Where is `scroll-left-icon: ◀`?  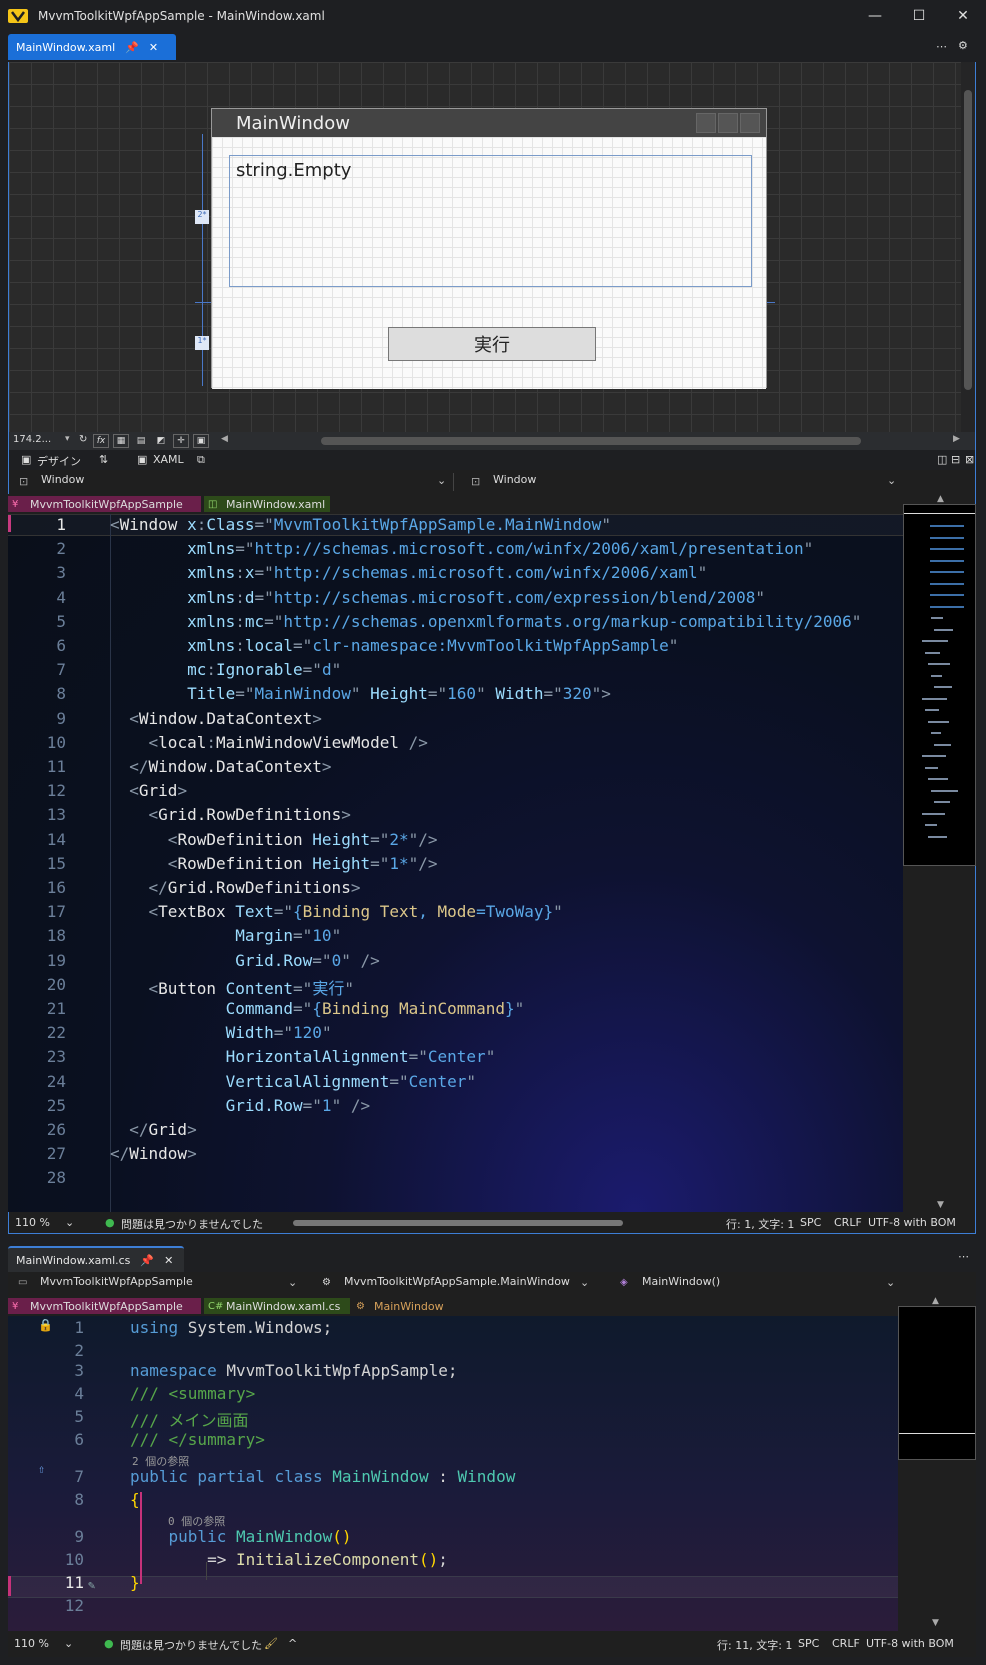
scroll-left-icon: ◀ is located at coordinates (224, 439).